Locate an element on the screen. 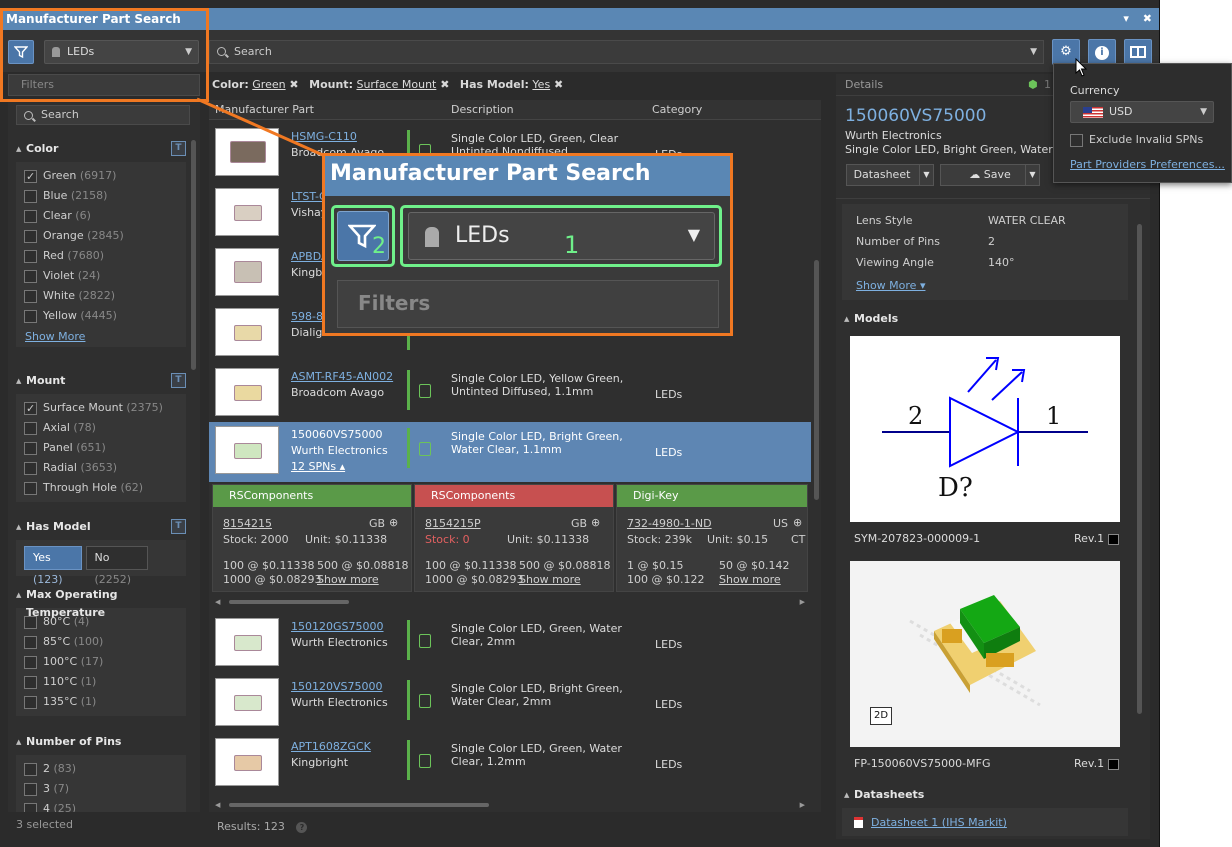  supplier-sku: 8154215 is located at coordinates (247, 523).